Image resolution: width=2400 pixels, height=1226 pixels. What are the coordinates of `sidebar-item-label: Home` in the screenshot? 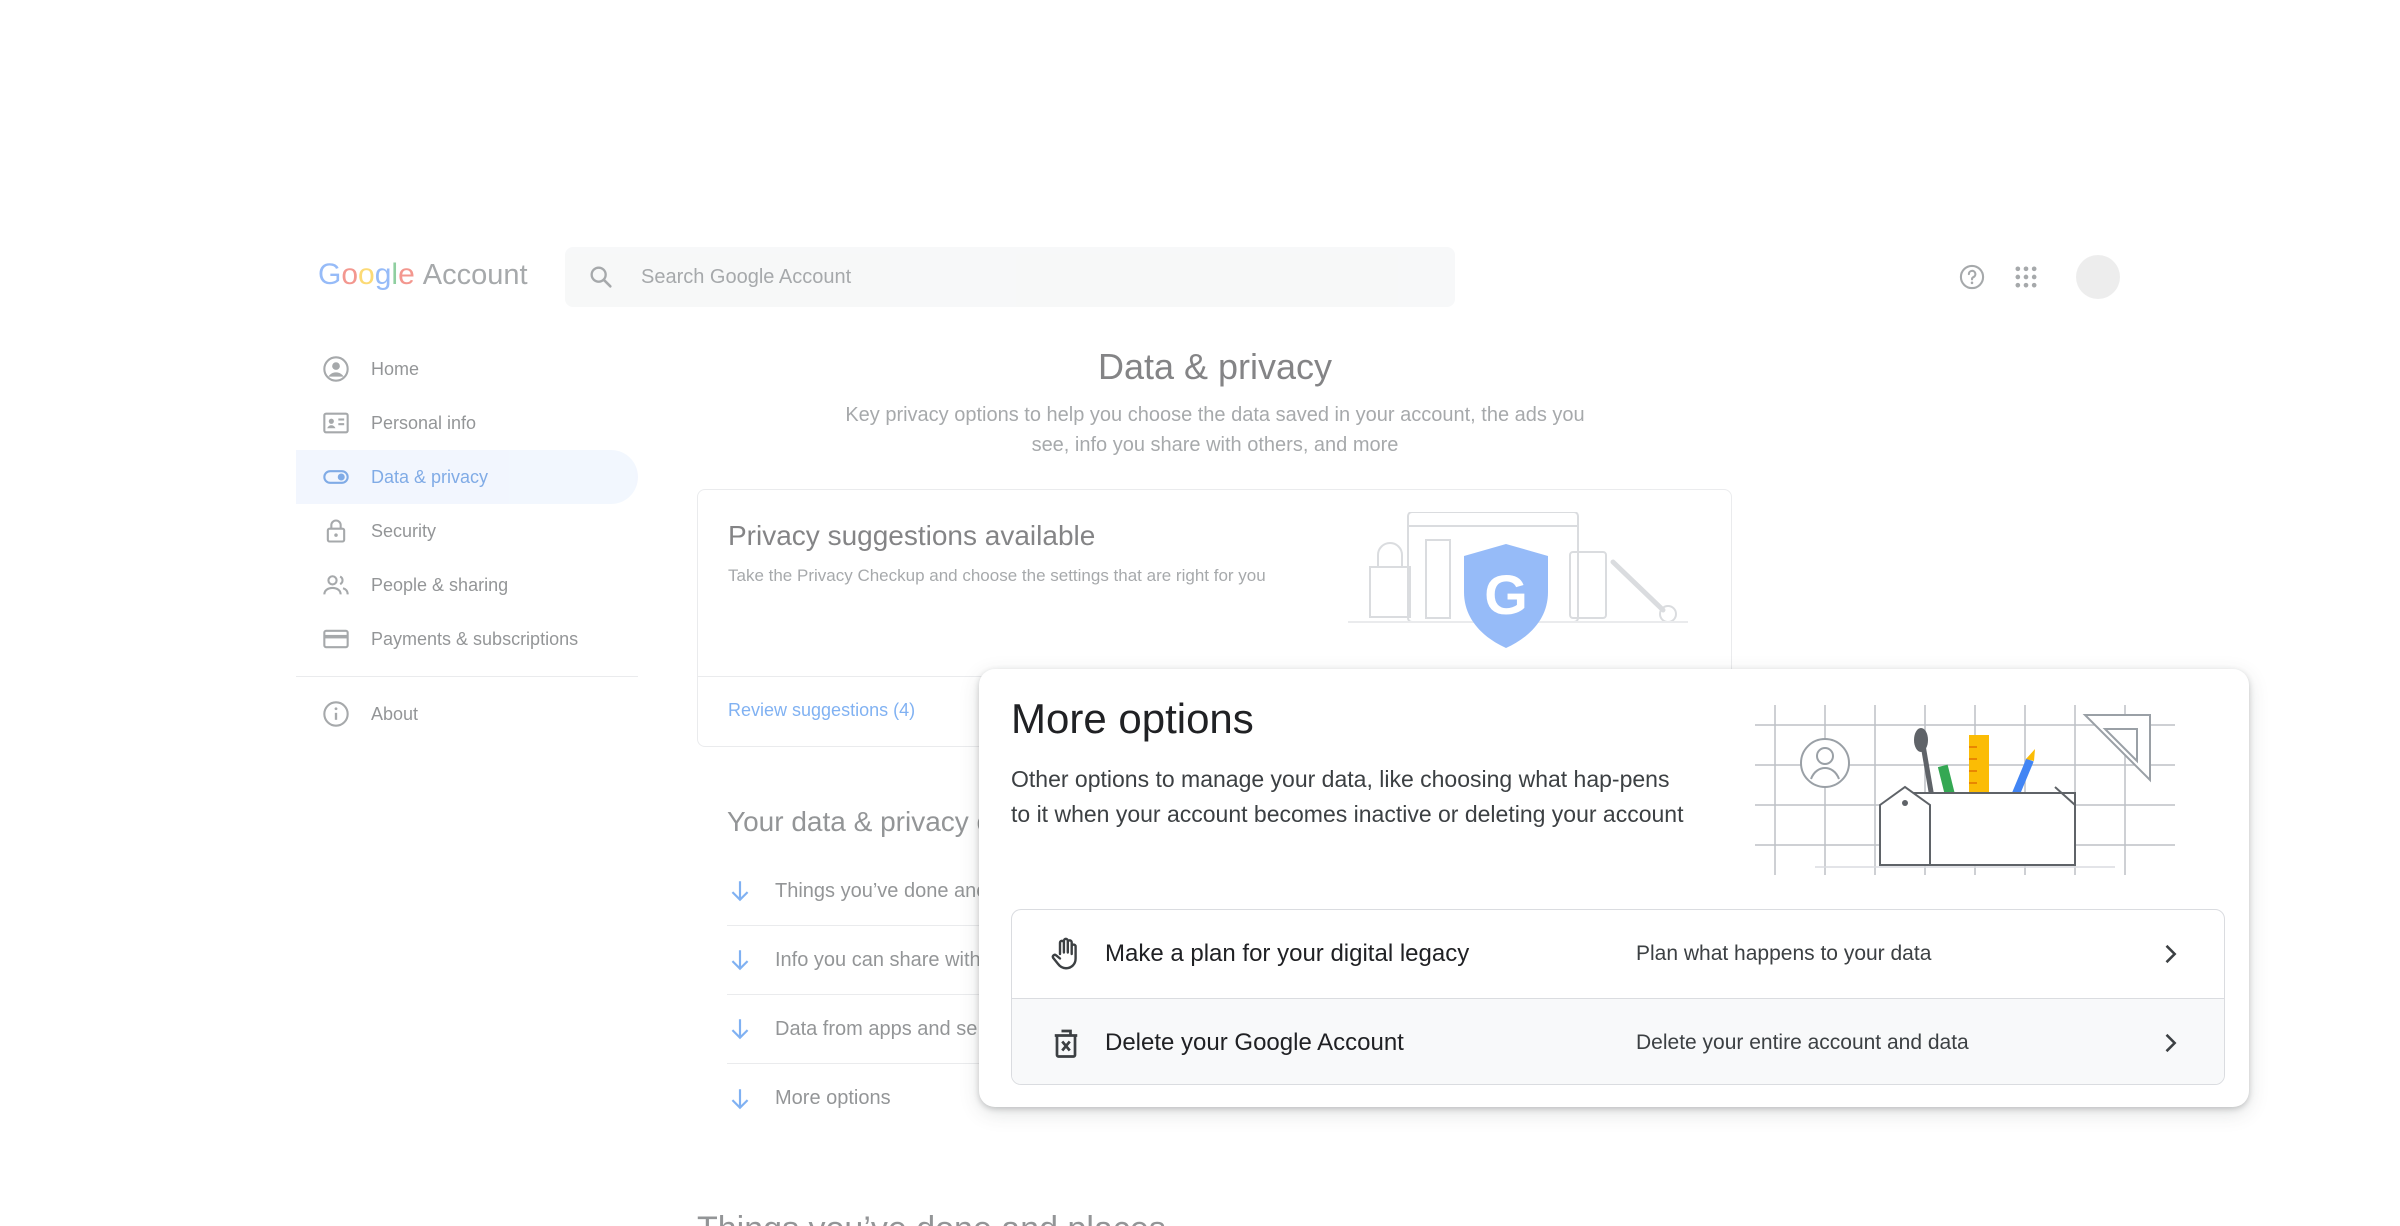 It's located at (395, 368).